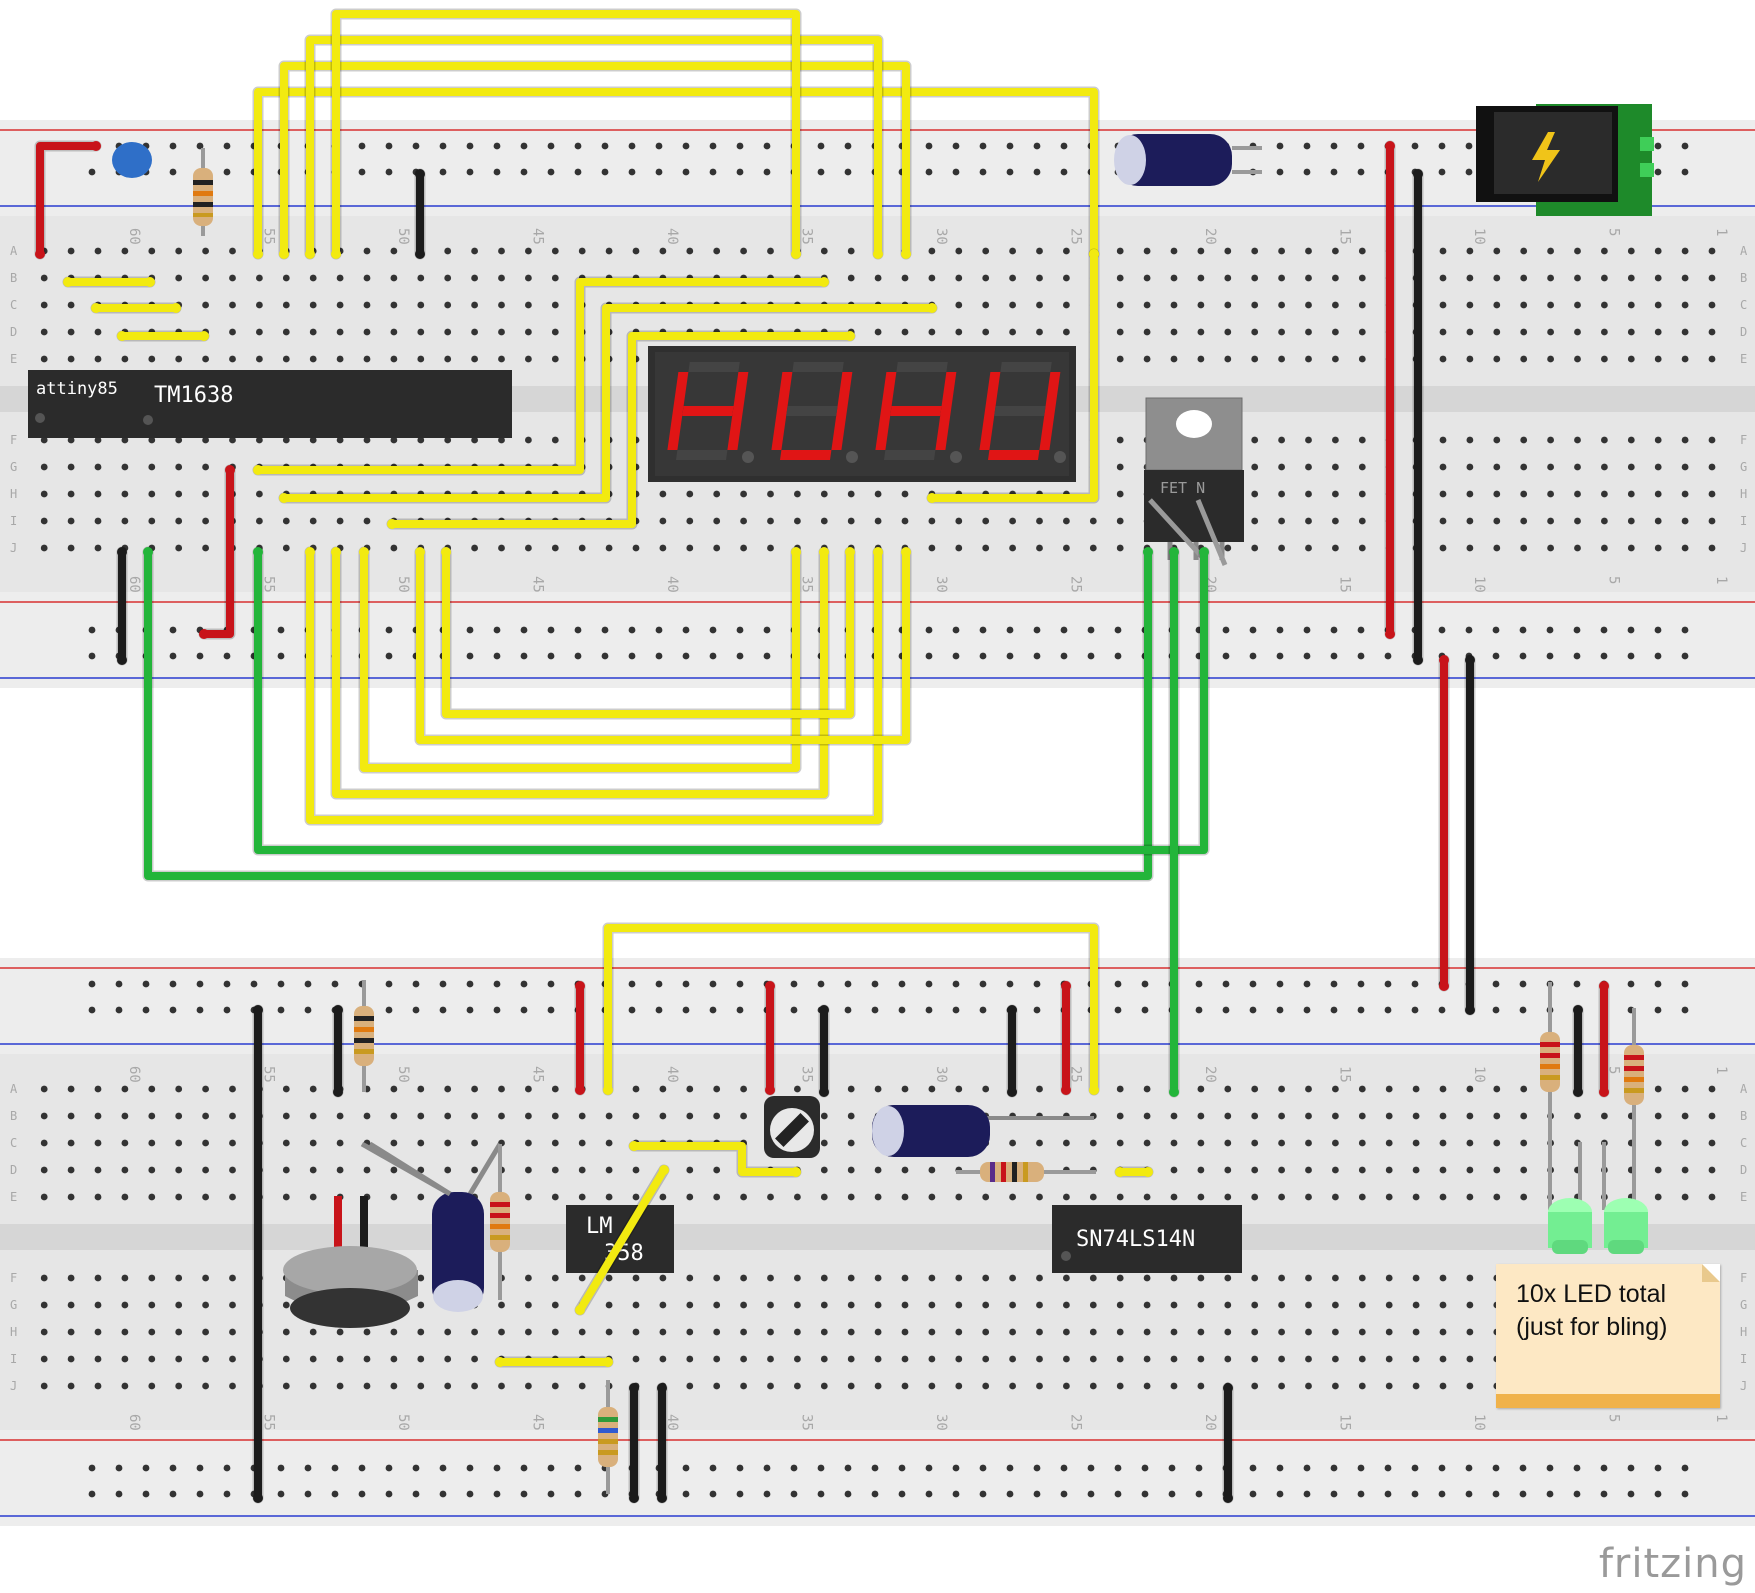 The width and height of the screenshot is (1755, 1593). I want to click on row-letter: G, so click(13, 467).